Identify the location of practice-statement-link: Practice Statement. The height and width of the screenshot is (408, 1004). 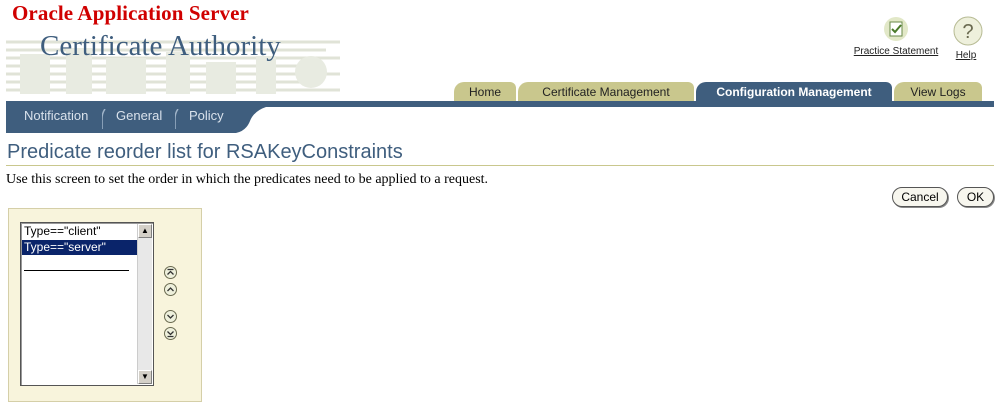
(896, 36).